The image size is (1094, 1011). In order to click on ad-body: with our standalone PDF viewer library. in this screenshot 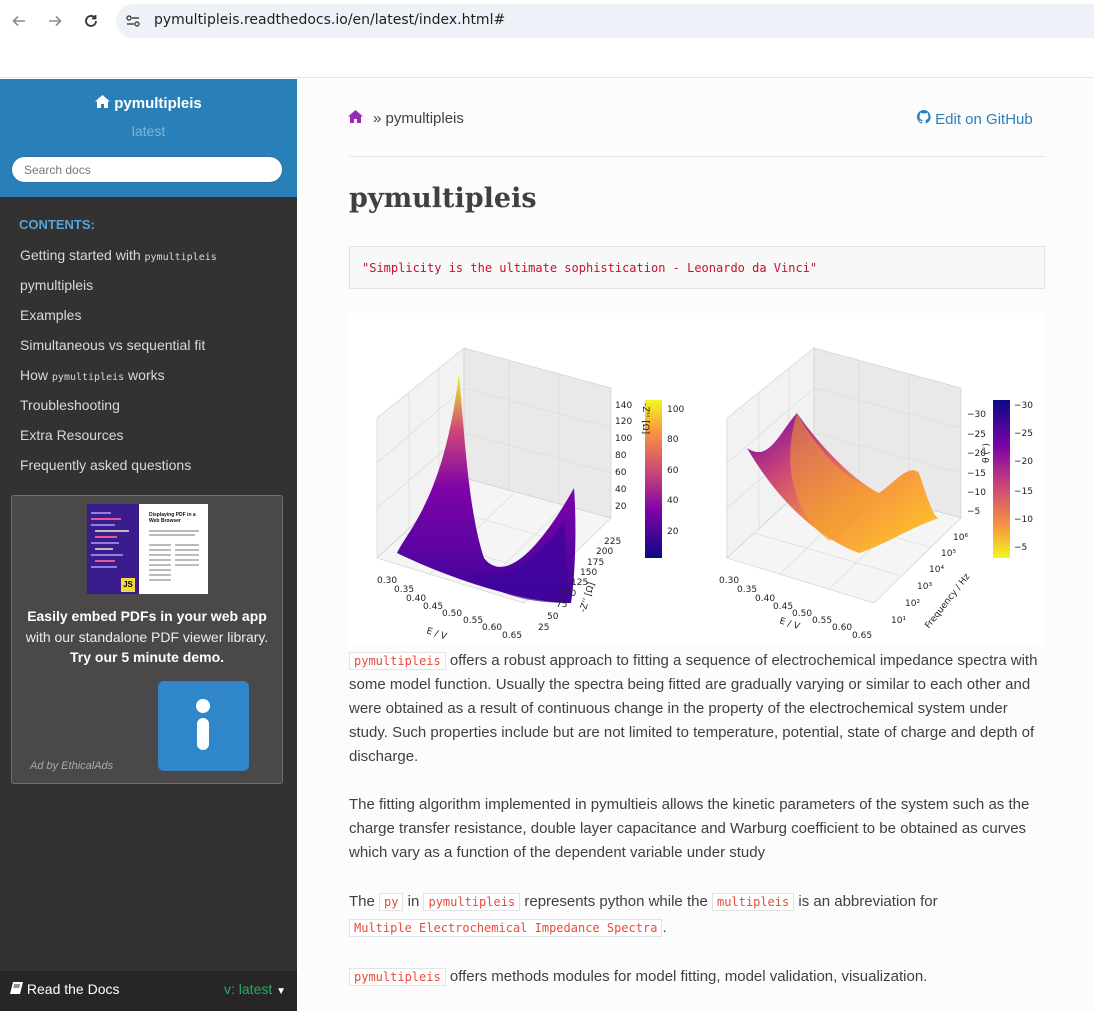, I will do `click(147, 637)`.